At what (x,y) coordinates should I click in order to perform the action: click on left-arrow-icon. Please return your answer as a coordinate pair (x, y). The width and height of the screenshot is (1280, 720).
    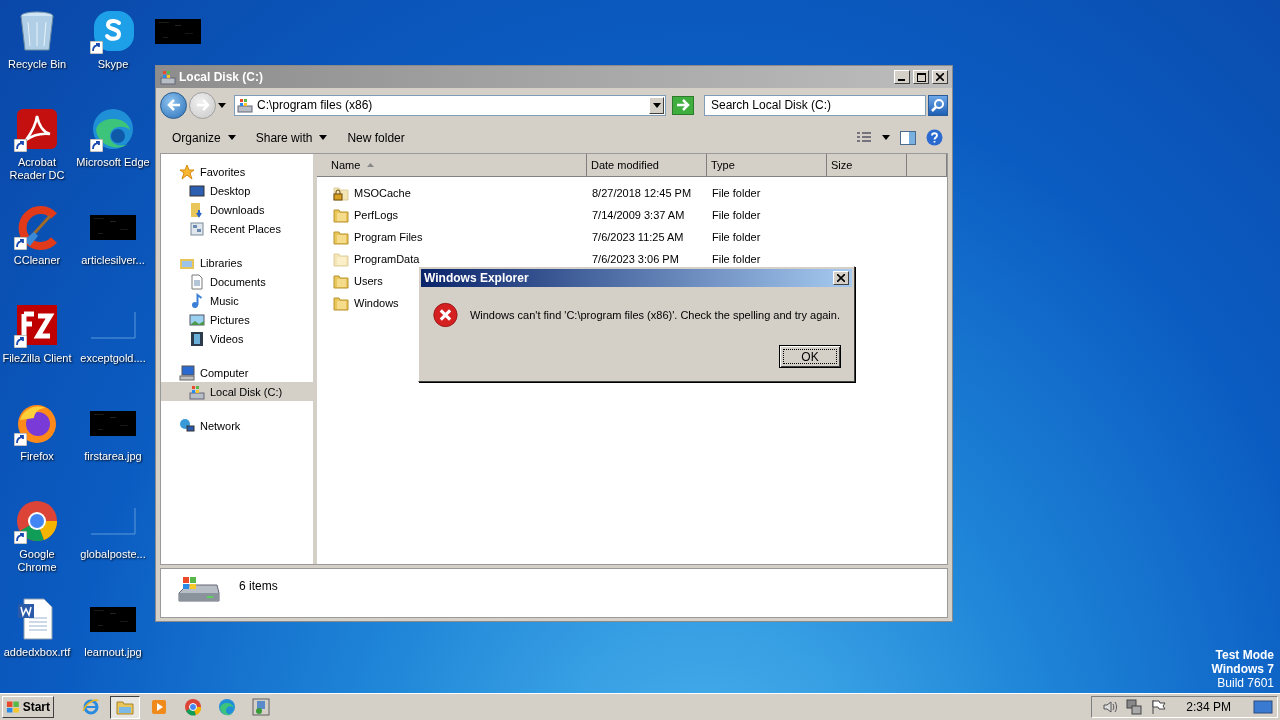
    Looking at the image, I should click on (173, 105).